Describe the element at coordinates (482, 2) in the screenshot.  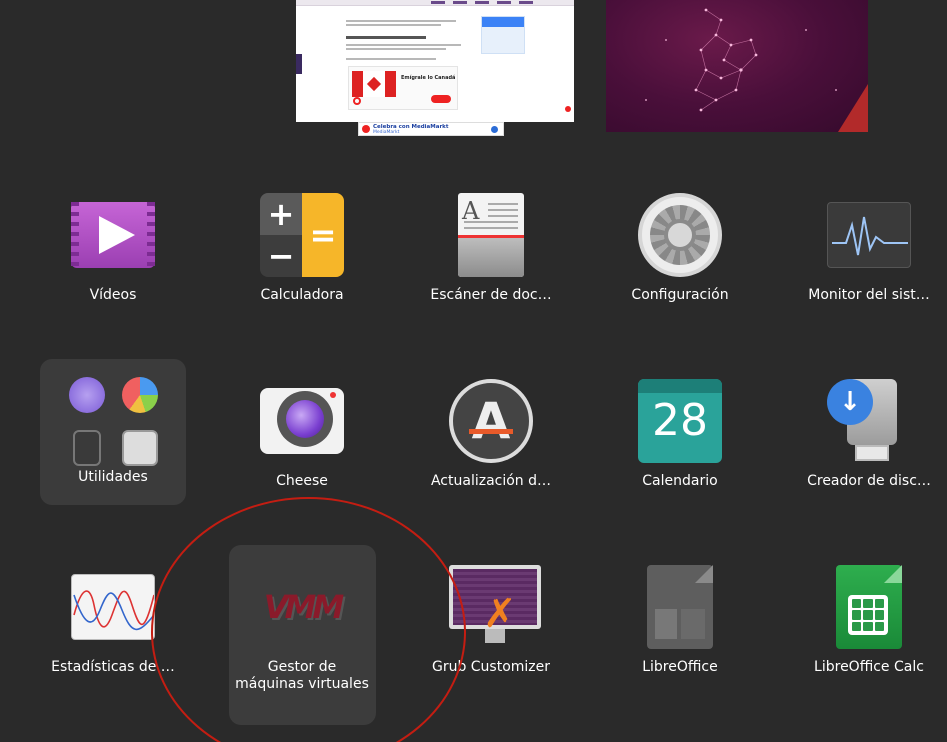
I see `browser-site-nav` at that location.